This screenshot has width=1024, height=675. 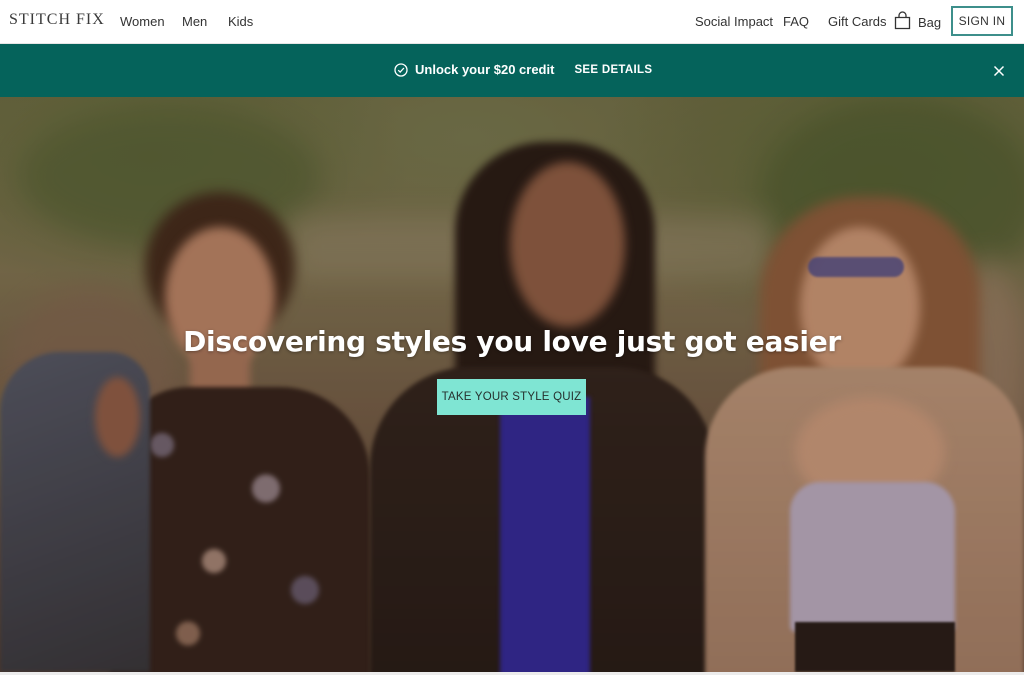 What do you see at coordinates (613, 70) in the screenshot?
I see `see-details-link: SEE DETAILS` at bounding box center [613, 70].